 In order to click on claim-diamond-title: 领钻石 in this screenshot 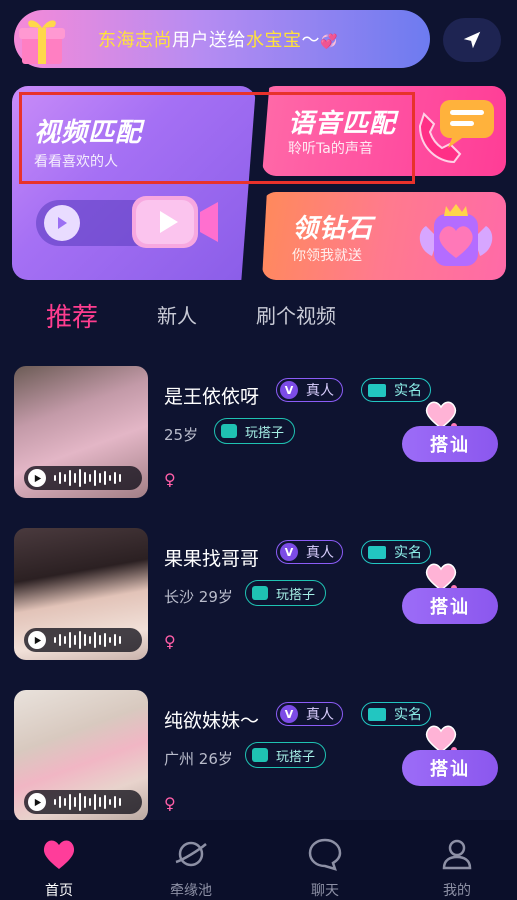, I will do `click(333, 229)`.